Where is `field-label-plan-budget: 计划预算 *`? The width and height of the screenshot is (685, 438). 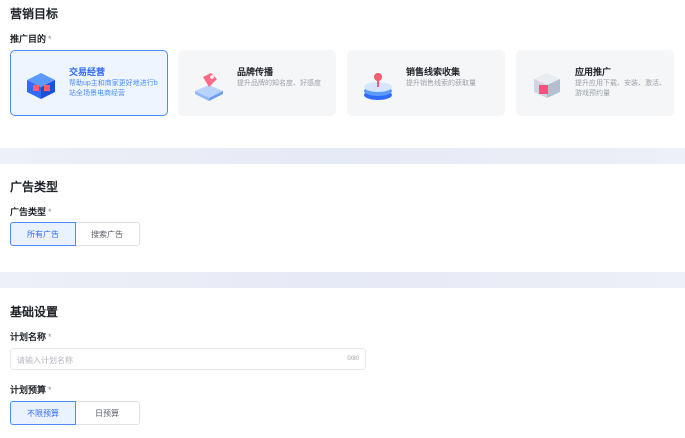
field-label-plan-budget: 计划预算 * is located at coordinates (31, 389).